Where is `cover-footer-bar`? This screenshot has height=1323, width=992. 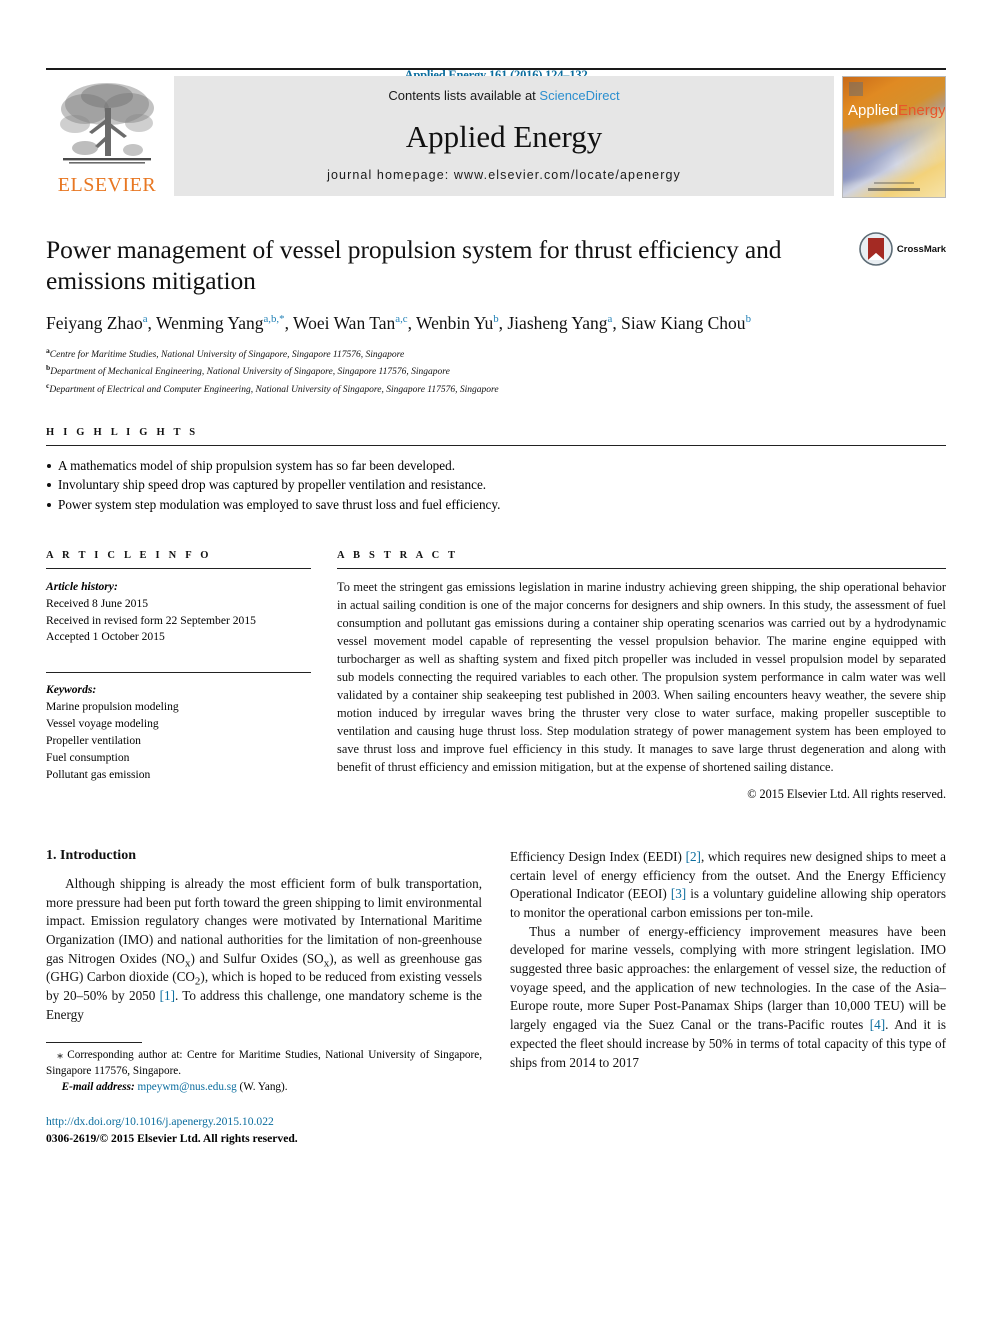 cover-footer-bar is located at coordinates (894, 189).